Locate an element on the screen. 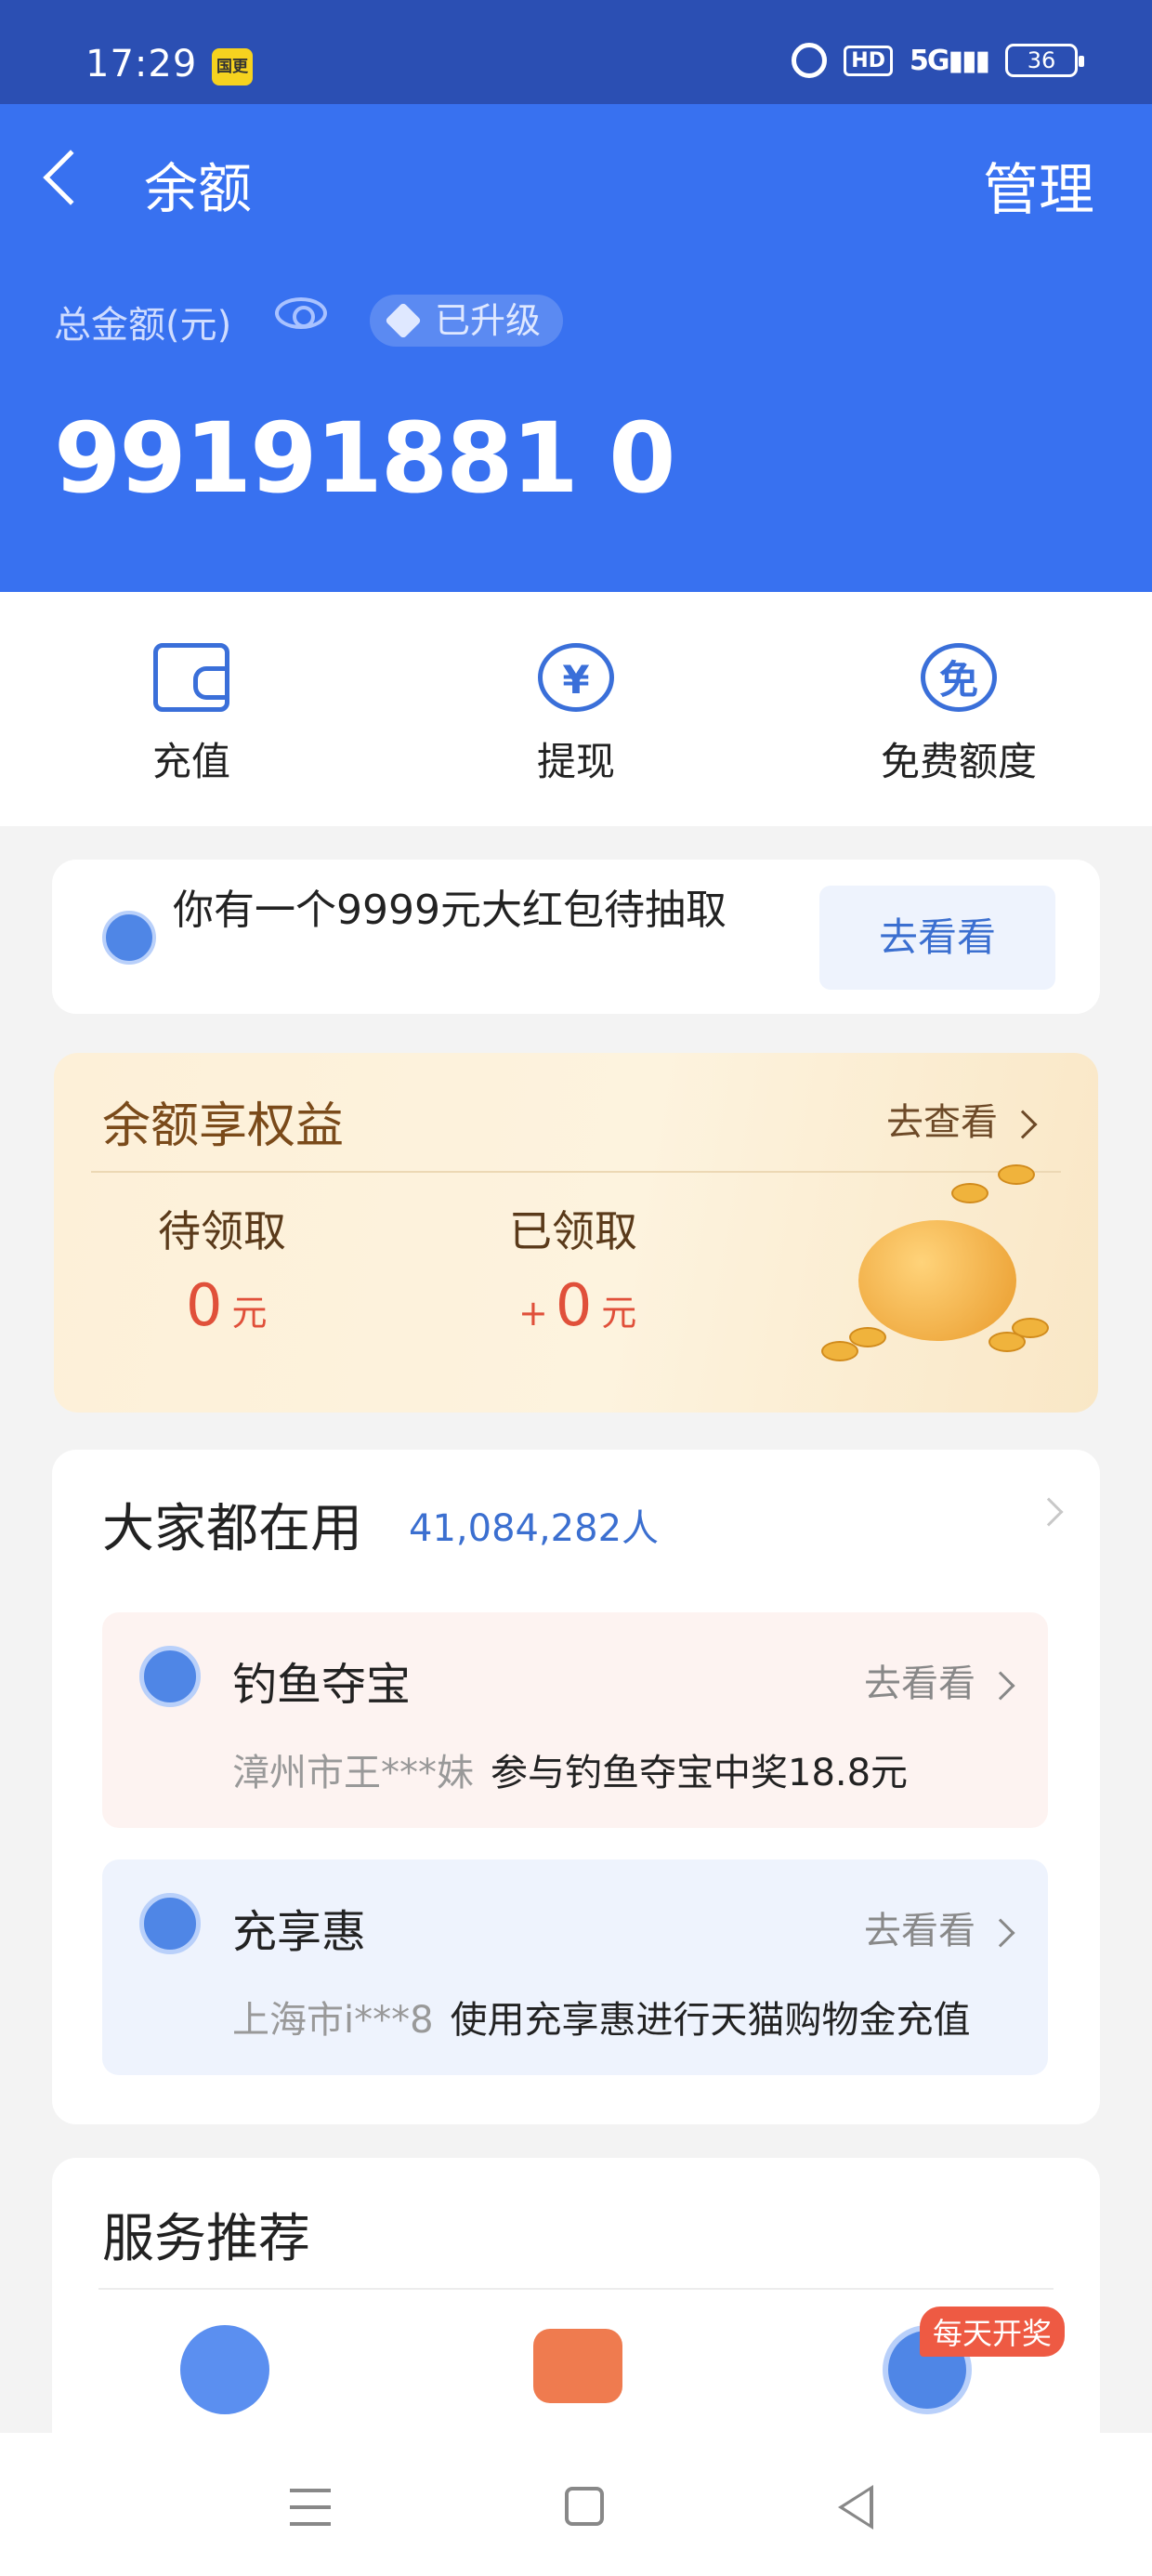 The image size is (1152, 2576). list-item: 钓鱼夺宝 去看看 漳州市王***妹 参与钓鱼夺宝中奖18.8元 is located at coordinates (575, 1720).